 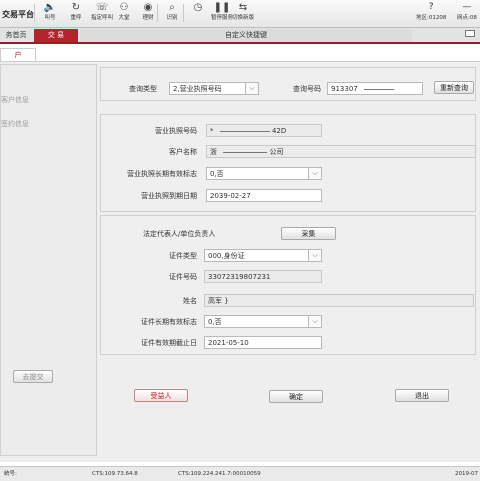 I want to click on cts-address-2: CTS:109.224.241.7:00010059, so click(x=219, y=474).